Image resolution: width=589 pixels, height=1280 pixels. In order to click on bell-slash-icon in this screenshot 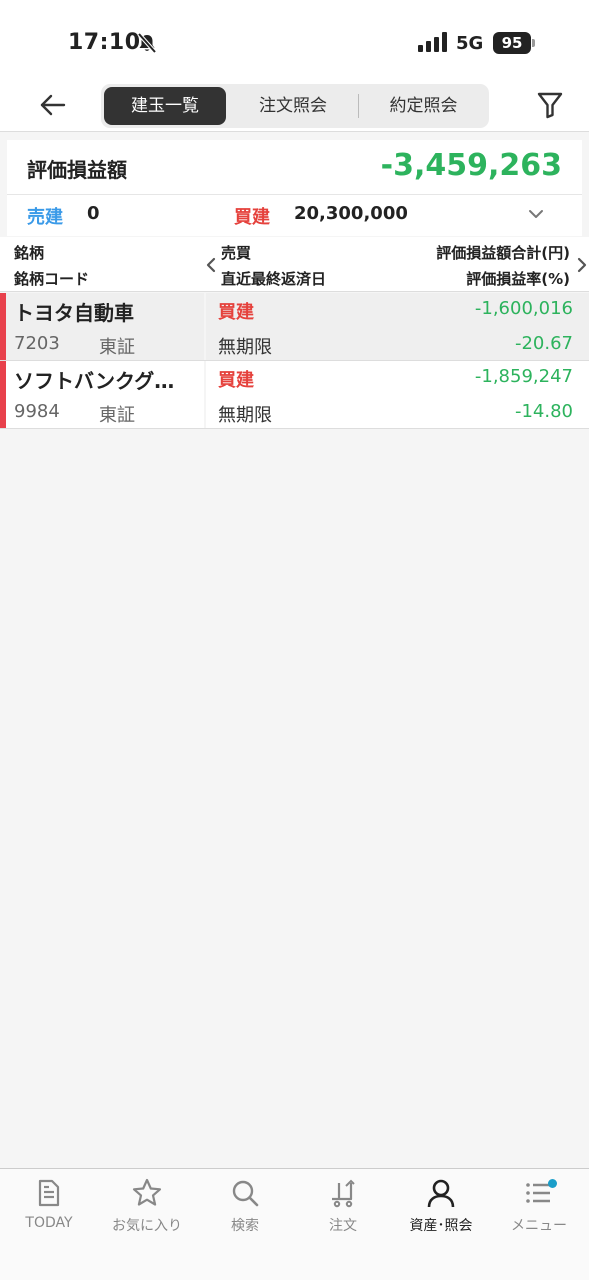, I will do `click(147, 43)`.